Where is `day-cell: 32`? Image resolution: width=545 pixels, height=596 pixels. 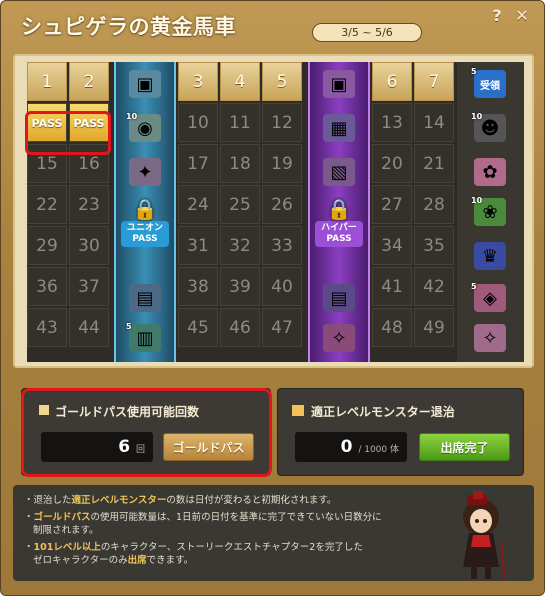 day-cell: 32 is located at coordinates (240, 245).